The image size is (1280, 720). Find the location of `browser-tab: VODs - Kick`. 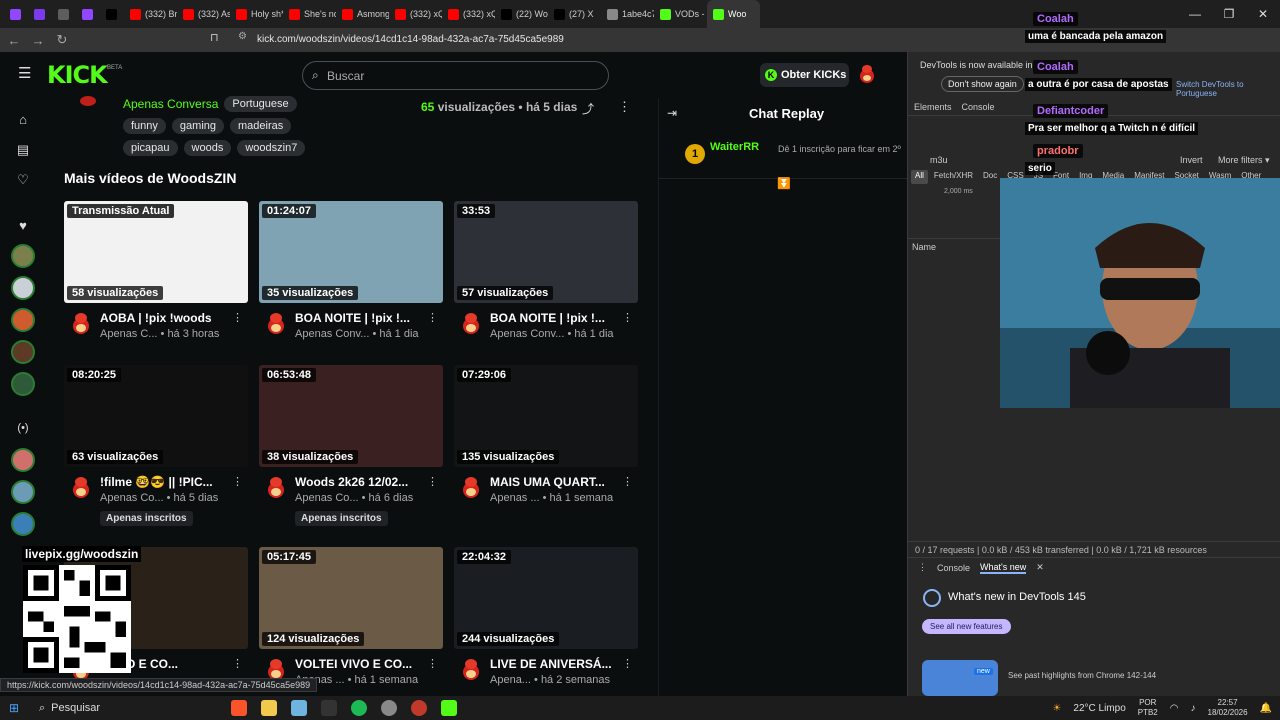

browser-tab: VODs - Kick is located at coordinates (680, 14).